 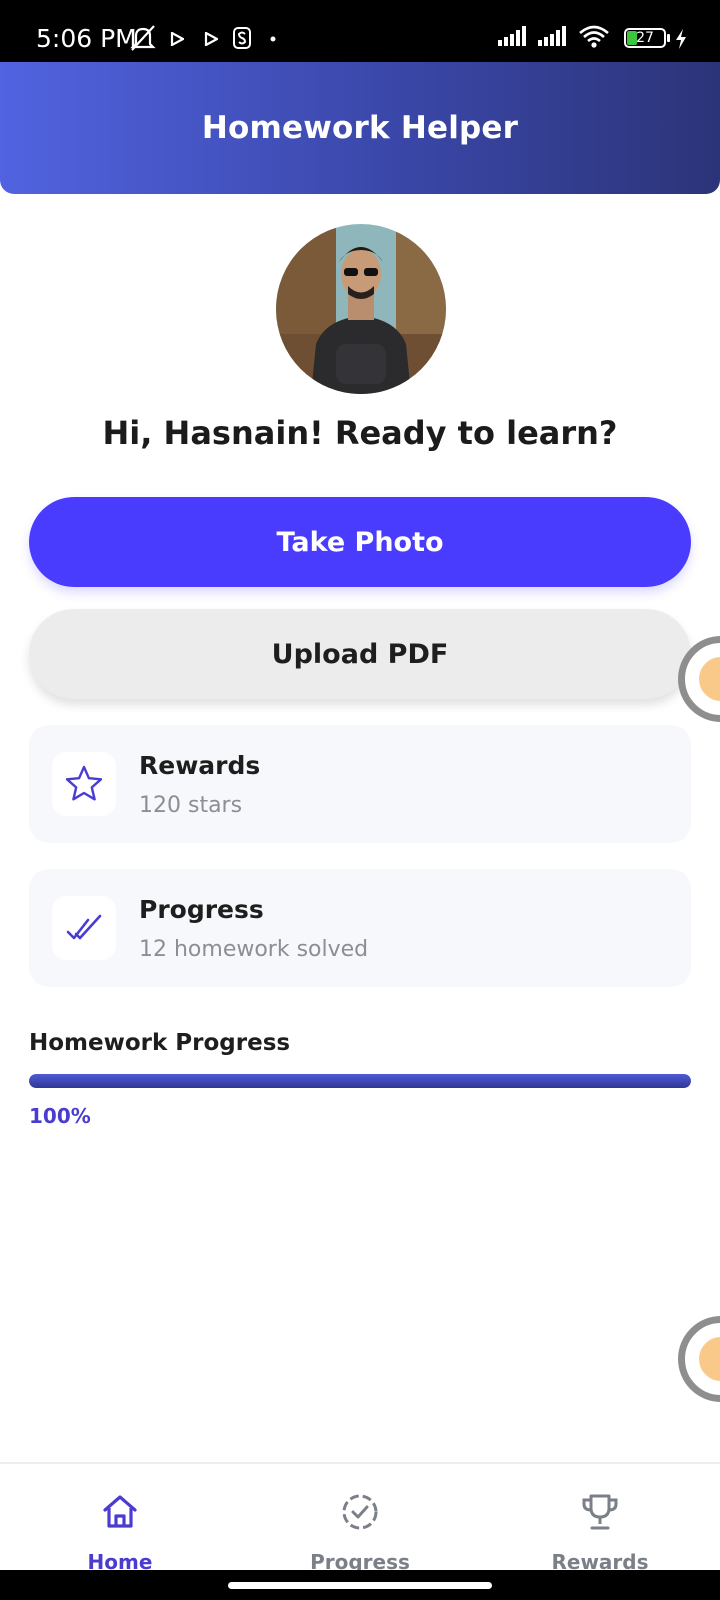 What do you see at coordinates (681, 39) in the screenshot?
I see `charging-icon` at bounding box center [681, 39].